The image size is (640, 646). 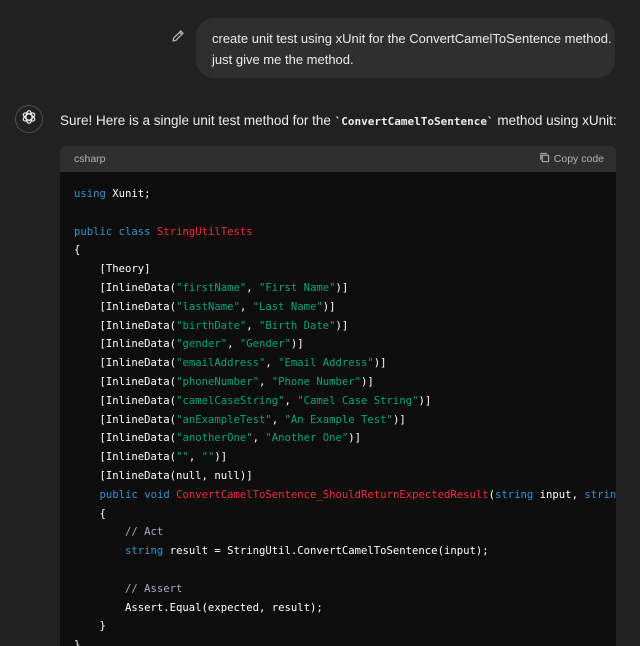 I want to click on code-line: [Theory], so click(x=345, y=269).